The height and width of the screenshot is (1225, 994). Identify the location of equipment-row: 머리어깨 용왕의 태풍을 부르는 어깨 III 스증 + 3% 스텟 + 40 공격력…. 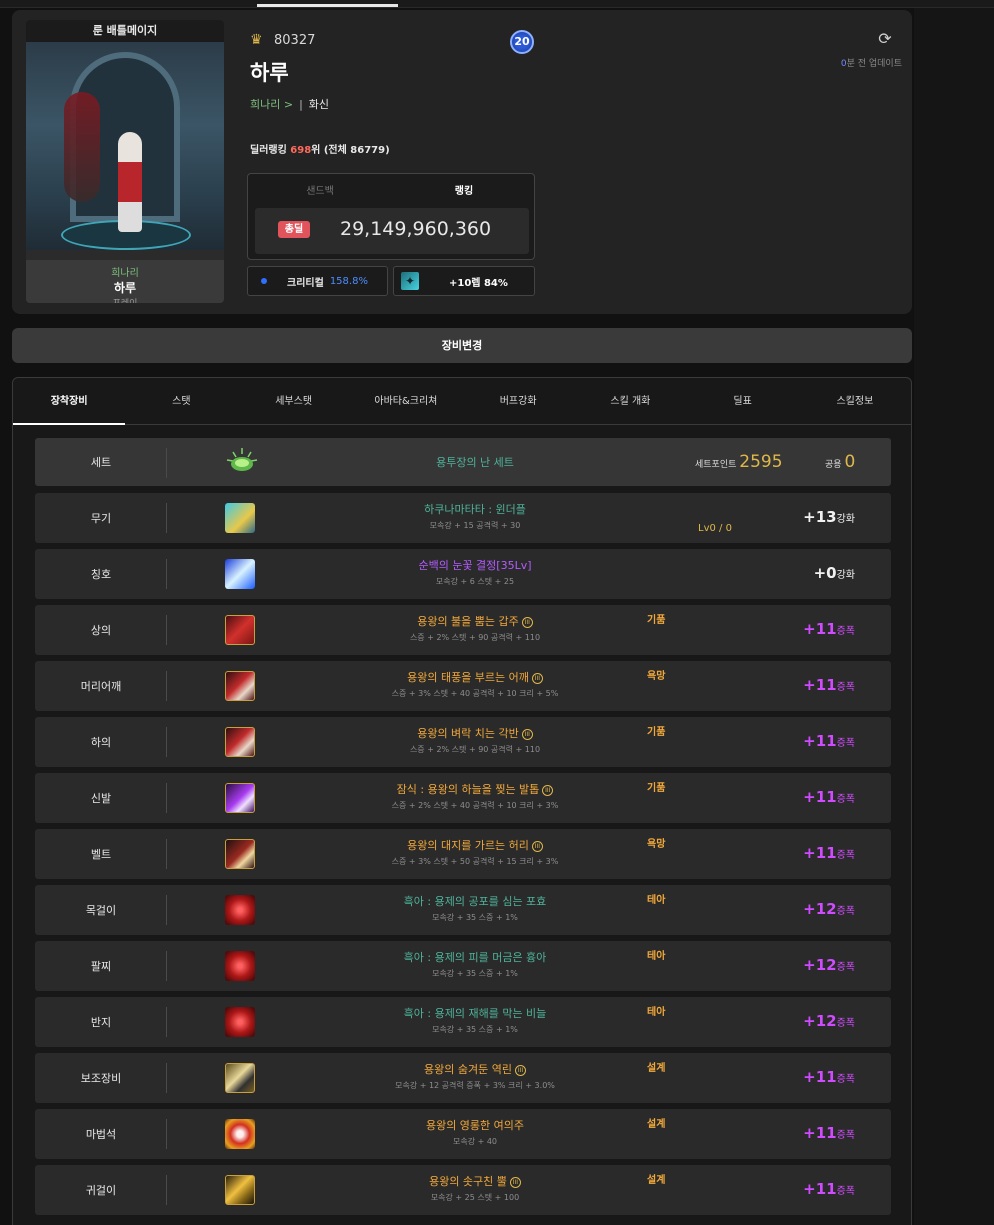
(463, 686).